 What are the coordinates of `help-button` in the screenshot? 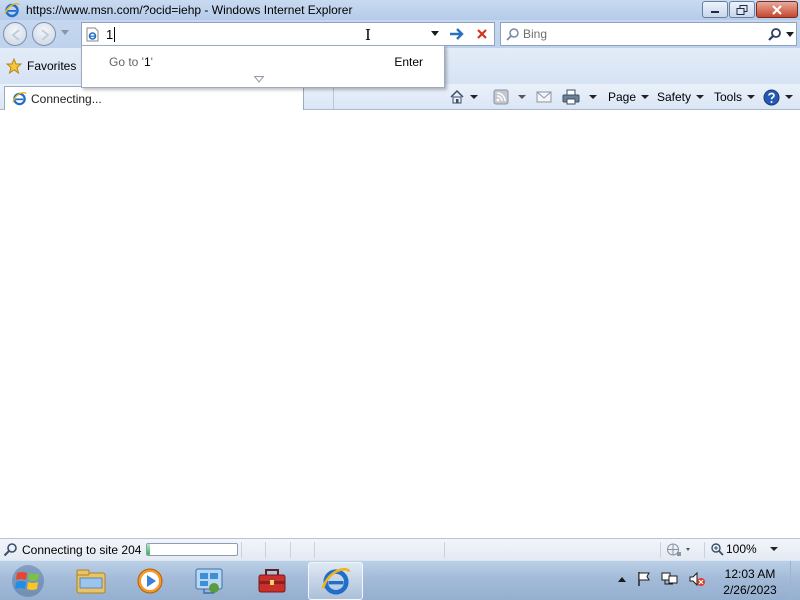 It's located at (778, 97).